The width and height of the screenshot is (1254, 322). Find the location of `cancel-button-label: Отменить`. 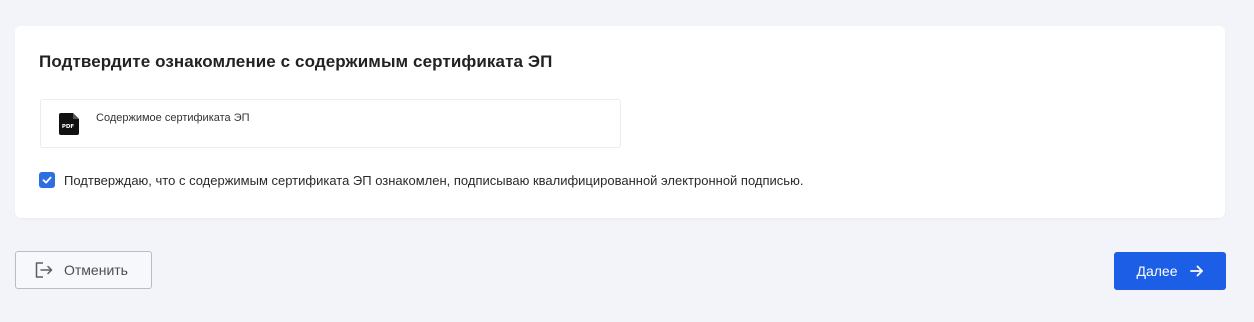

cancel-button-label: Отменить is located at coordinates (96, 270).